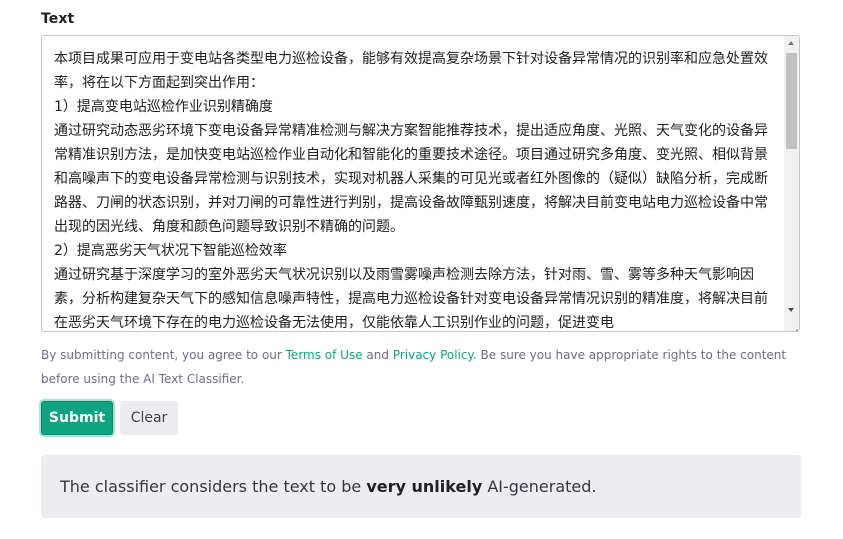 The image size is (843, 539). Describe the element at coordinates (791, 183) in the screenshot. I see `textarea-scrollbar` at that location.